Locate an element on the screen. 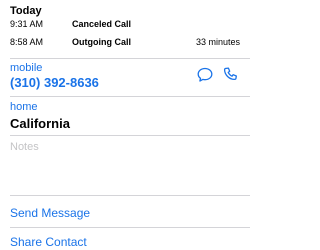  notes-field is located at coordinates (125, 165).